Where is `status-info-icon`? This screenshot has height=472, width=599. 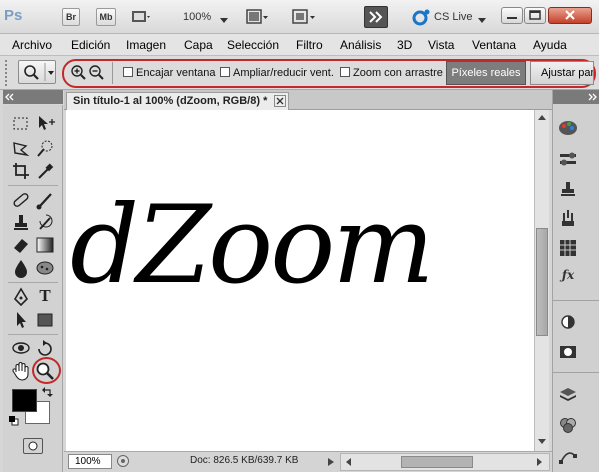
status-info-icon is located at coordinates (123, 461).